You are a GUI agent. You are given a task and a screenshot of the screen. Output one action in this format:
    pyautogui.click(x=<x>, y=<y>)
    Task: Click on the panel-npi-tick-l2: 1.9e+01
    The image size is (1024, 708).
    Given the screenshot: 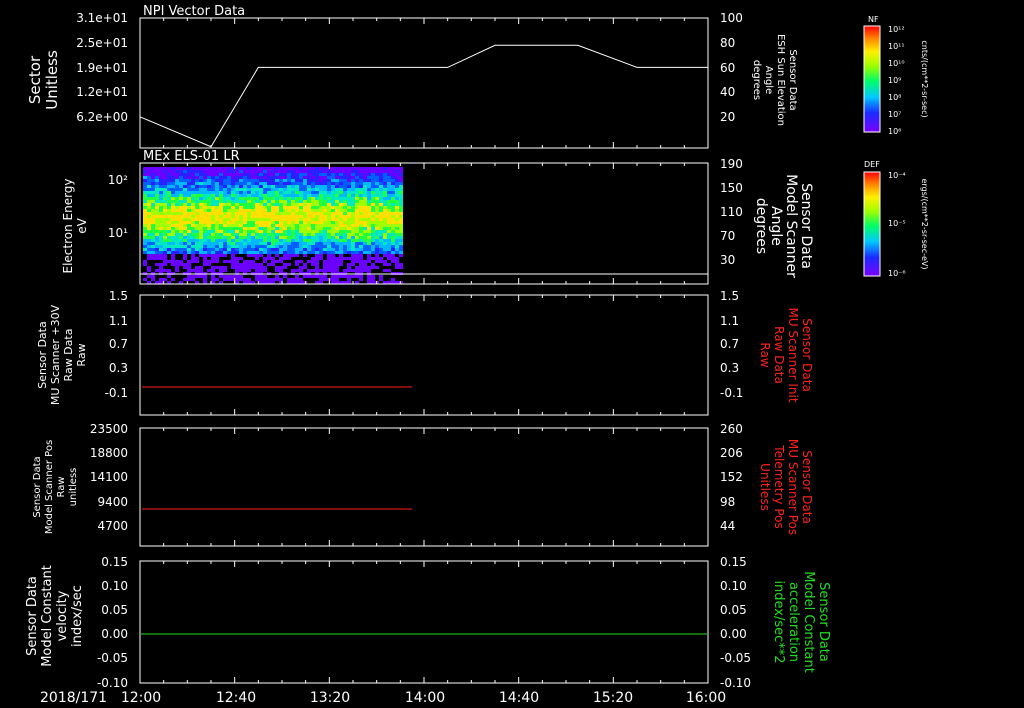 What is the action you would take?
    pyautogui.click(x=102, y=68)
    